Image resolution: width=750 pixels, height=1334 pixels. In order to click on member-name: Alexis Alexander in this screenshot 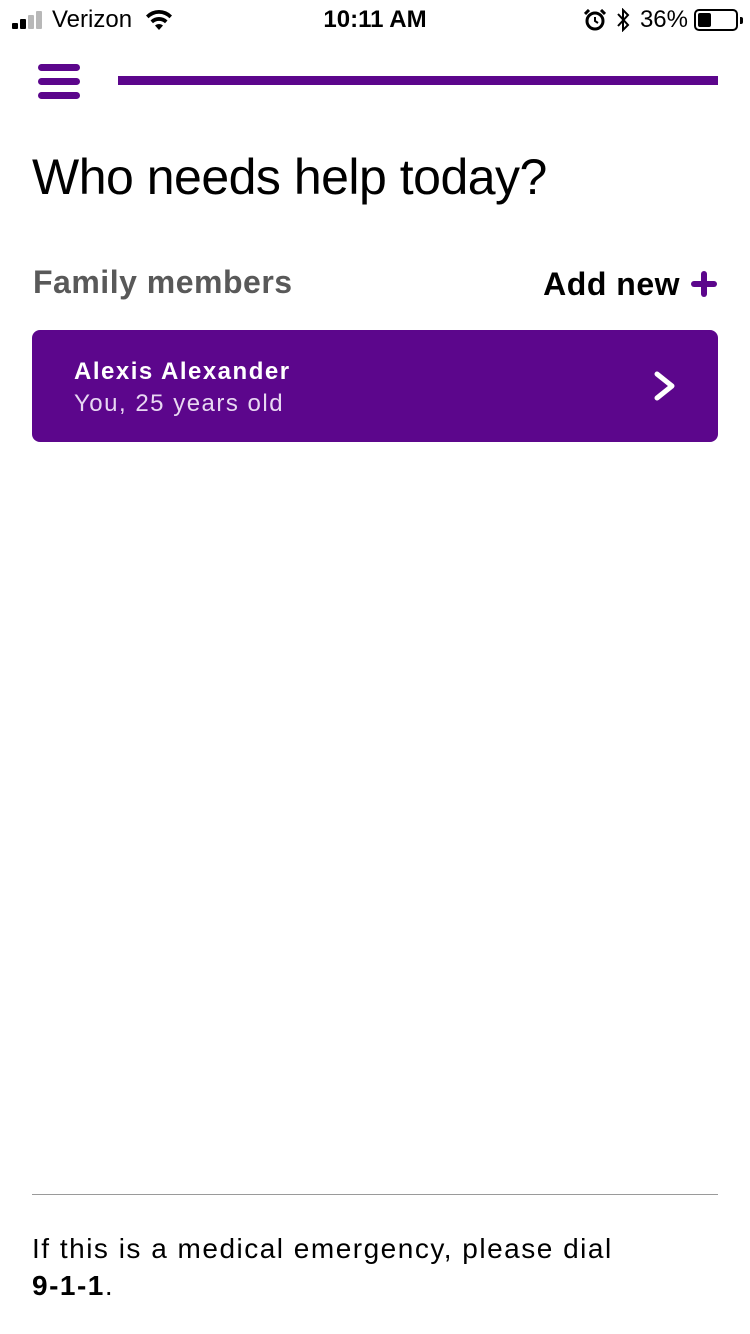, I will do `click(182, 371)`.